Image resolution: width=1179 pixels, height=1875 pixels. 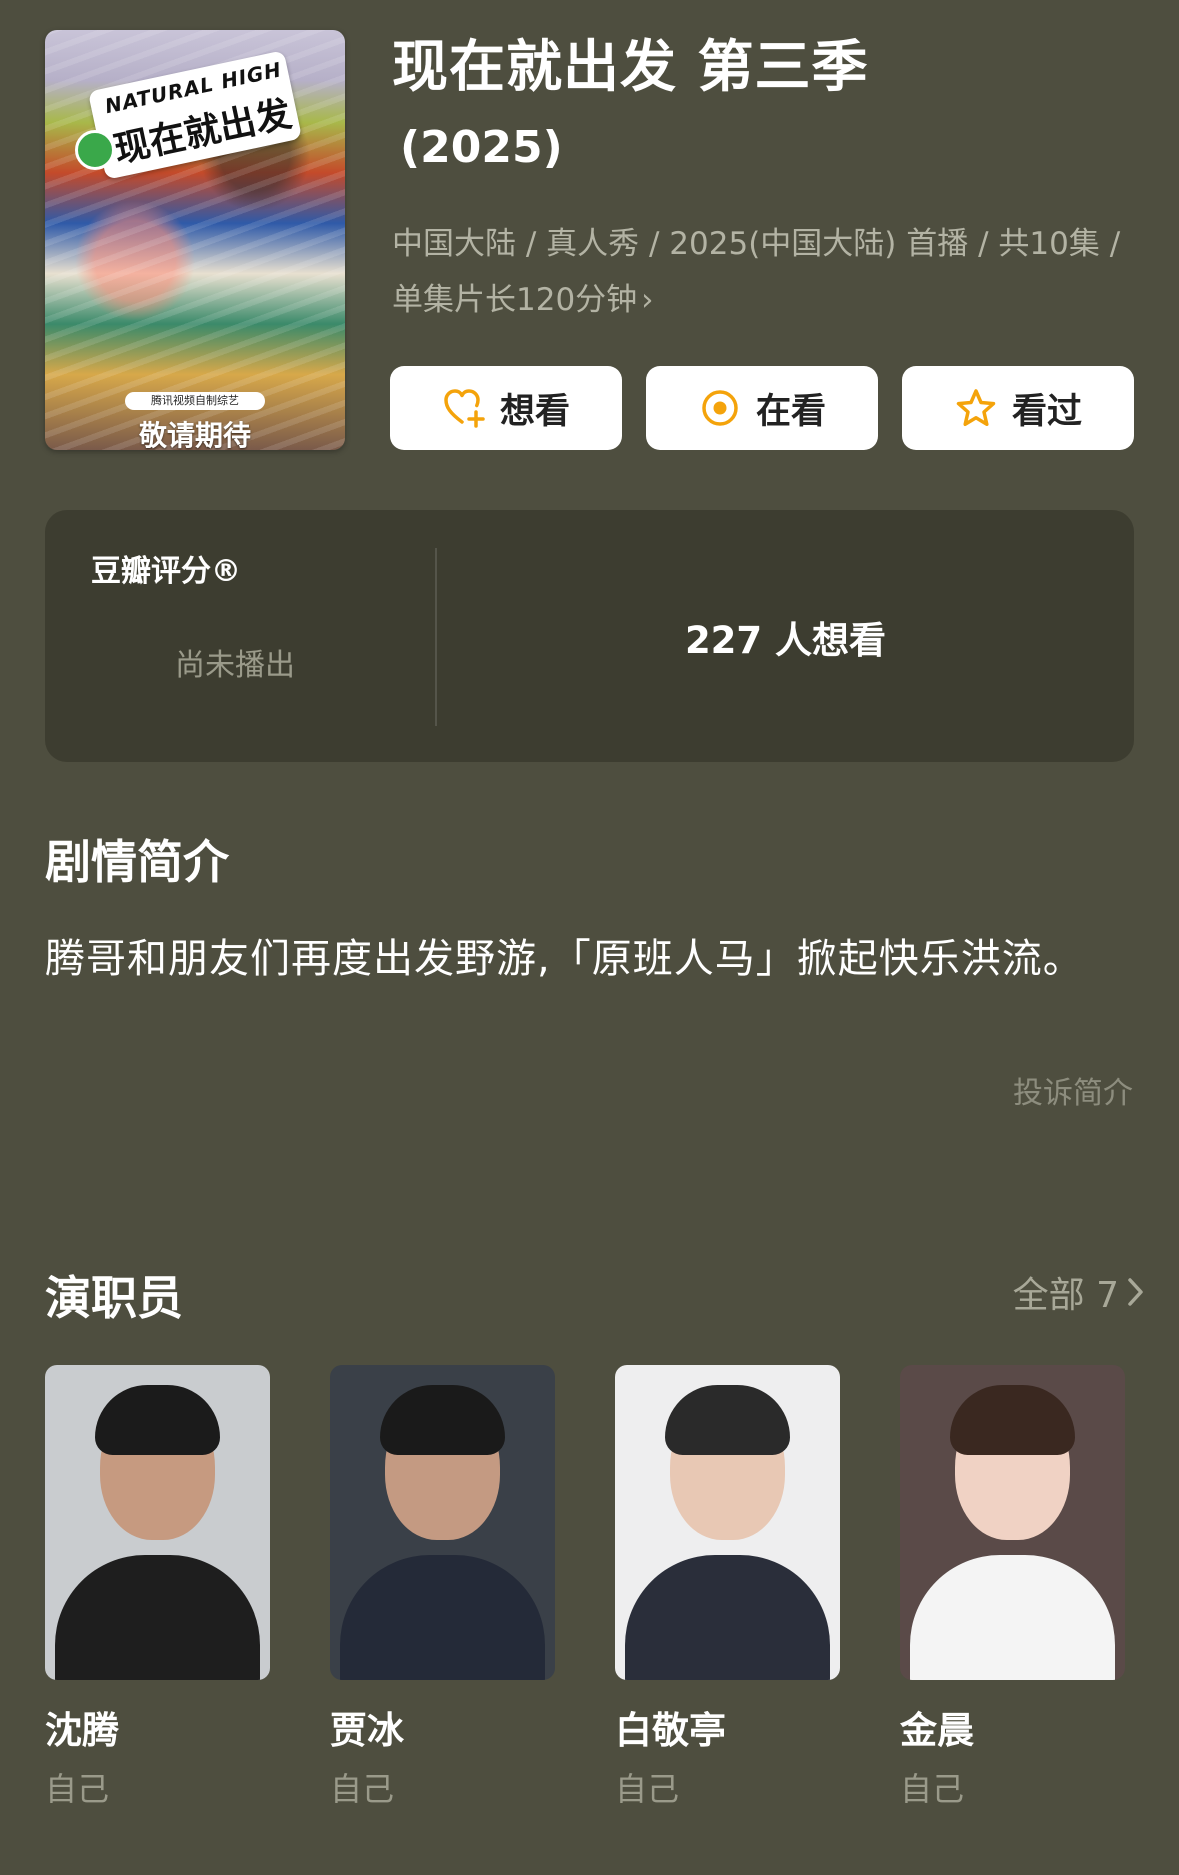 I want to click on see-all-label: 全部 7, so click(x=1065, y=1295).